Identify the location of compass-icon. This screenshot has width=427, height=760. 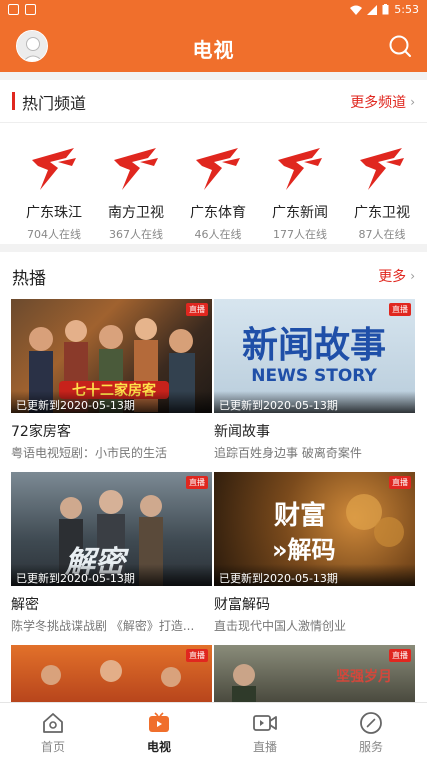
(371, 723).